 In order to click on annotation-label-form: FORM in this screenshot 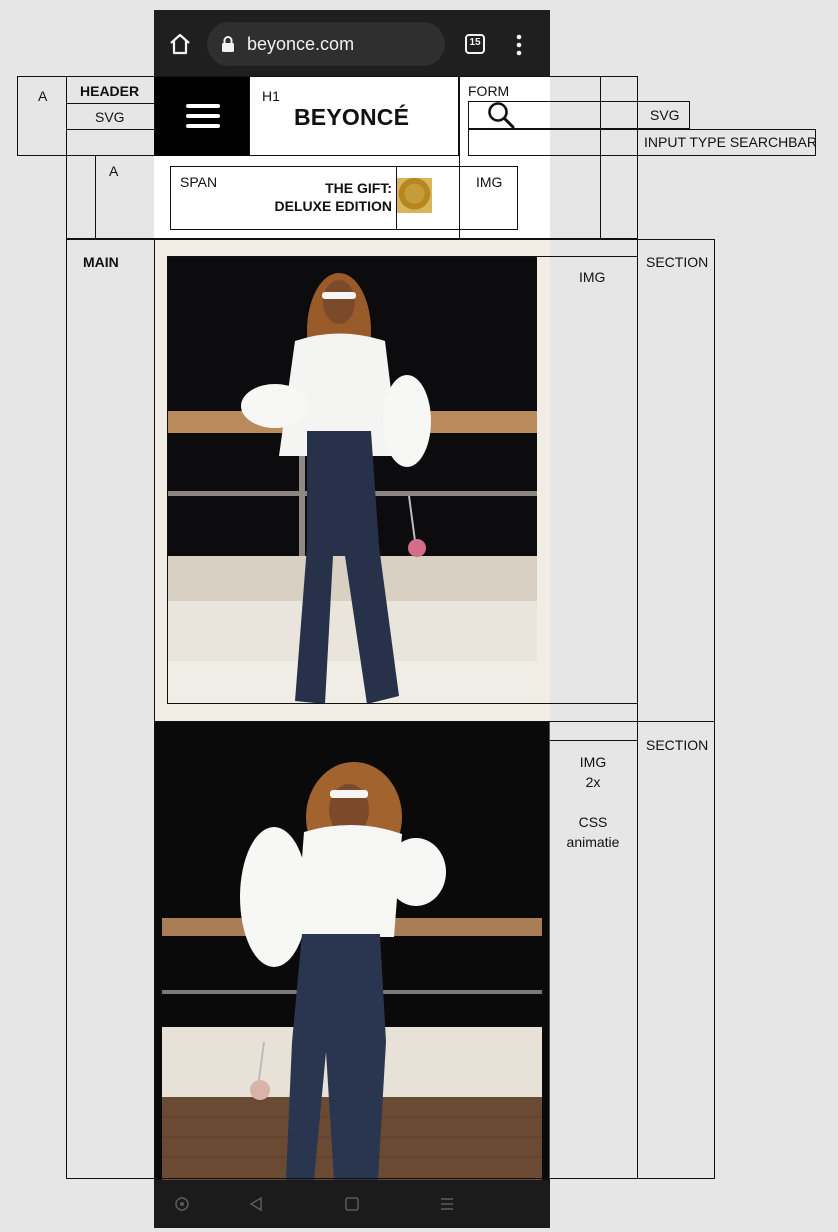, I will do `click(489, 91)`.